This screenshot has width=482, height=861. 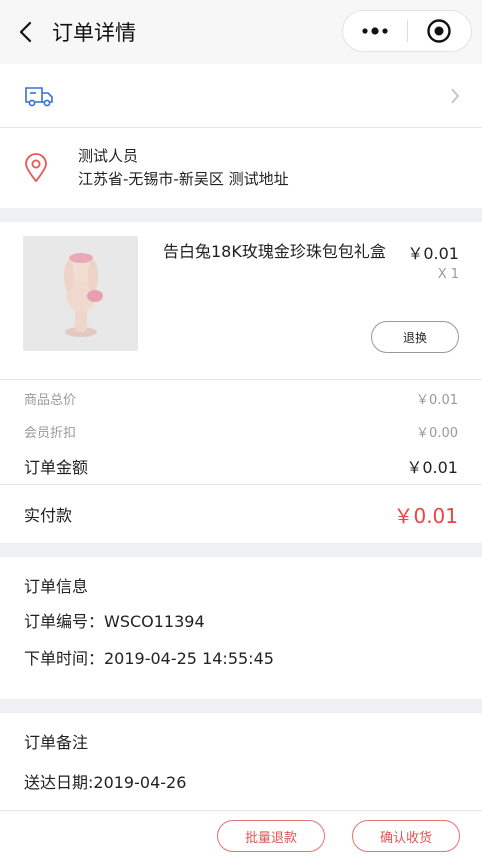 What do you see at coordinates (80, 293) in the screenshot?
I see `product-image` at bounding box center [80, 293].